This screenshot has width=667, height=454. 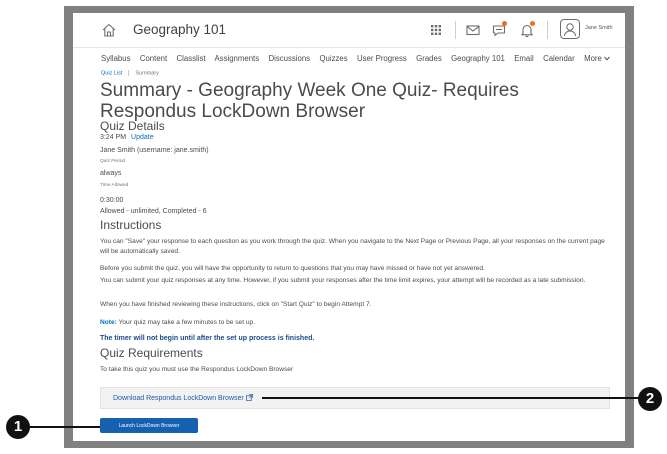 I want to click on external-link-icon, so click(x=249, y=397).